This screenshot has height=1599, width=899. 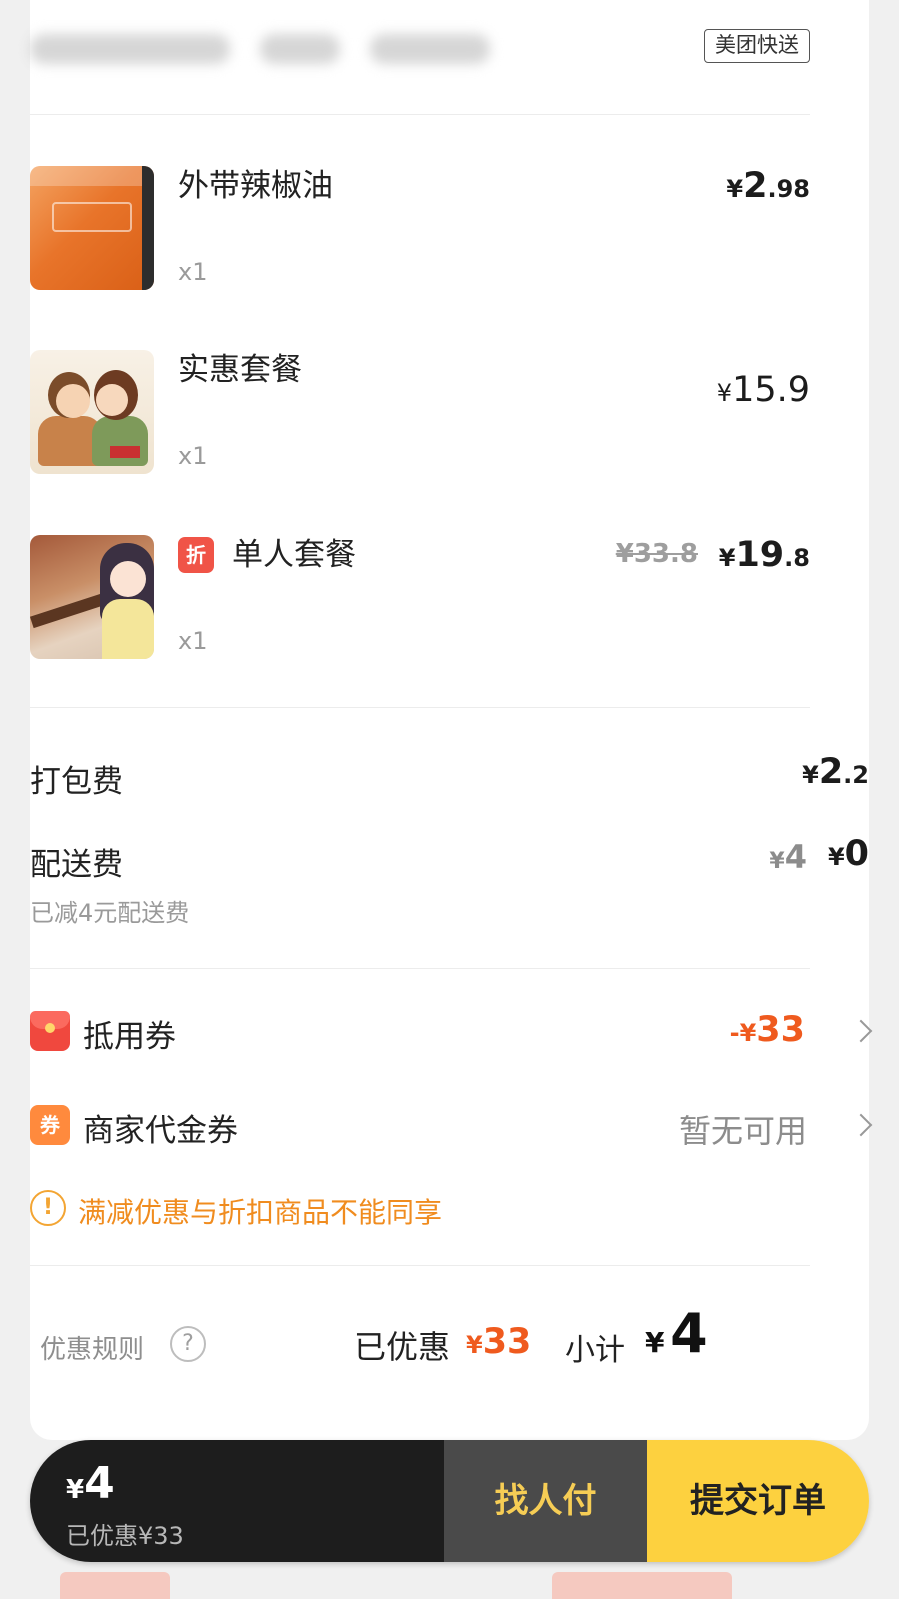 What do you see at coordinates (499, 1342) in the screenshot?
I see `saved-value: ¥33` at bounding box center [499, 1342].